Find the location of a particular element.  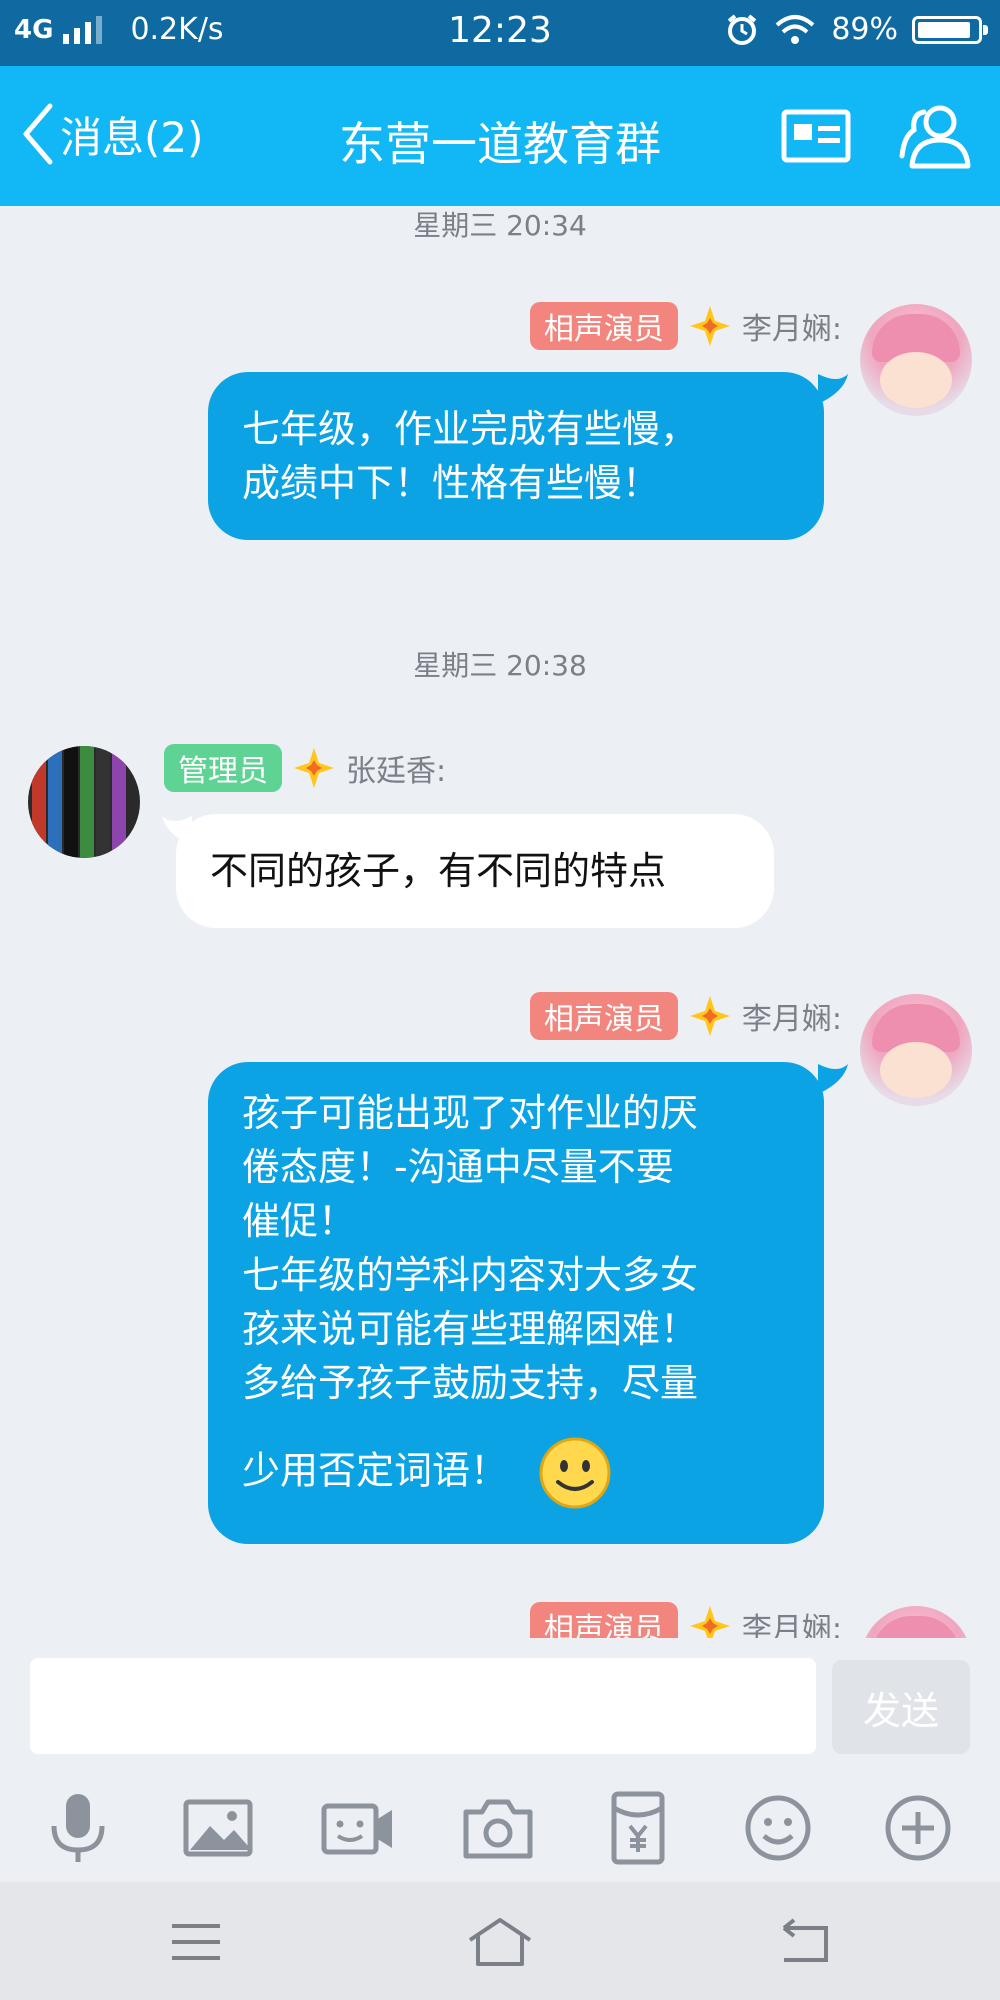

message-line: 少用否定词语！ is located at coordinates (375, 1470).